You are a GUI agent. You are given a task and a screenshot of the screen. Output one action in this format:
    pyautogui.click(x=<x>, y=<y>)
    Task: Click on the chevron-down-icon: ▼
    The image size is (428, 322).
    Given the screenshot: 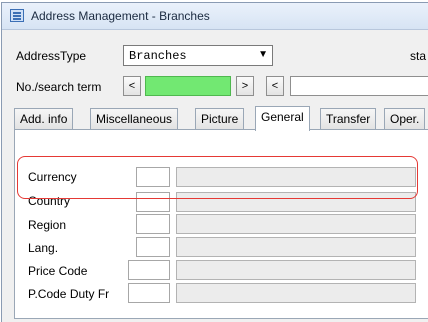 What is the action you would take?
    pyautogui.click(x=263, y=54)
    